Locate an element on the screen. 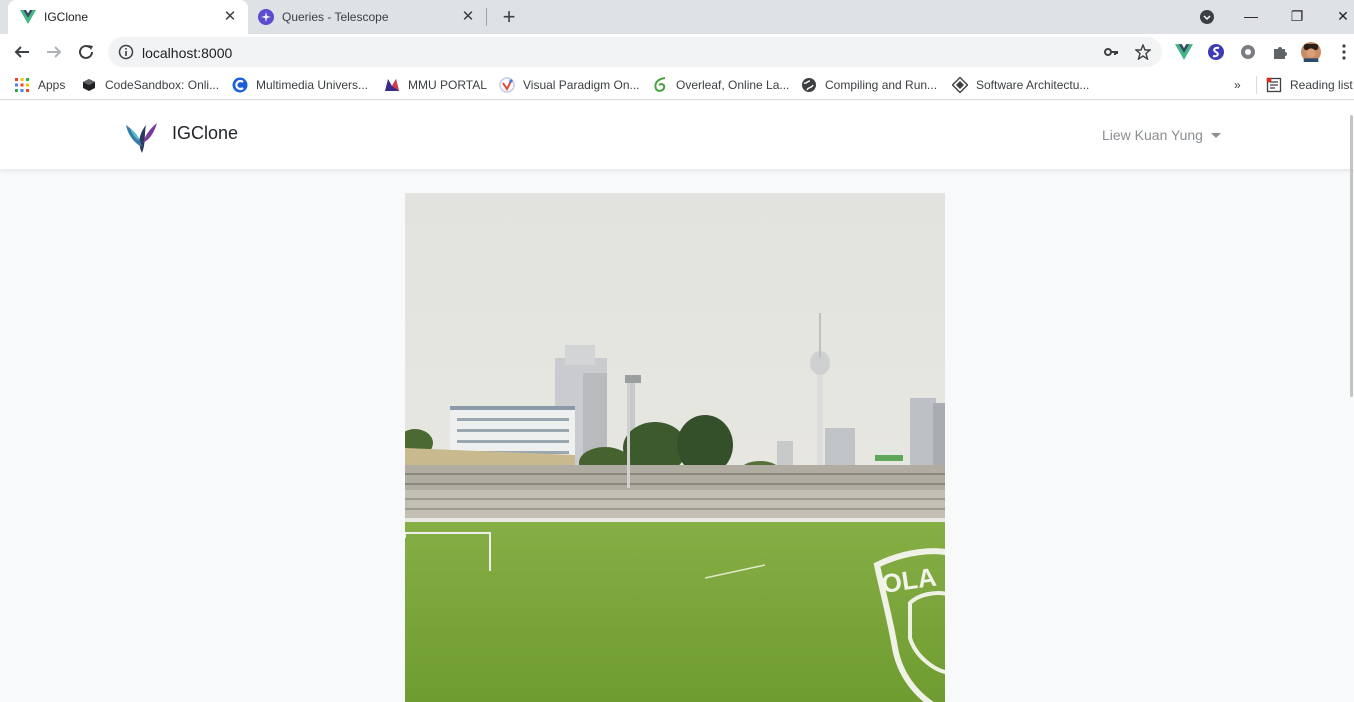  key-icon is located at coordinates (1111, 52).